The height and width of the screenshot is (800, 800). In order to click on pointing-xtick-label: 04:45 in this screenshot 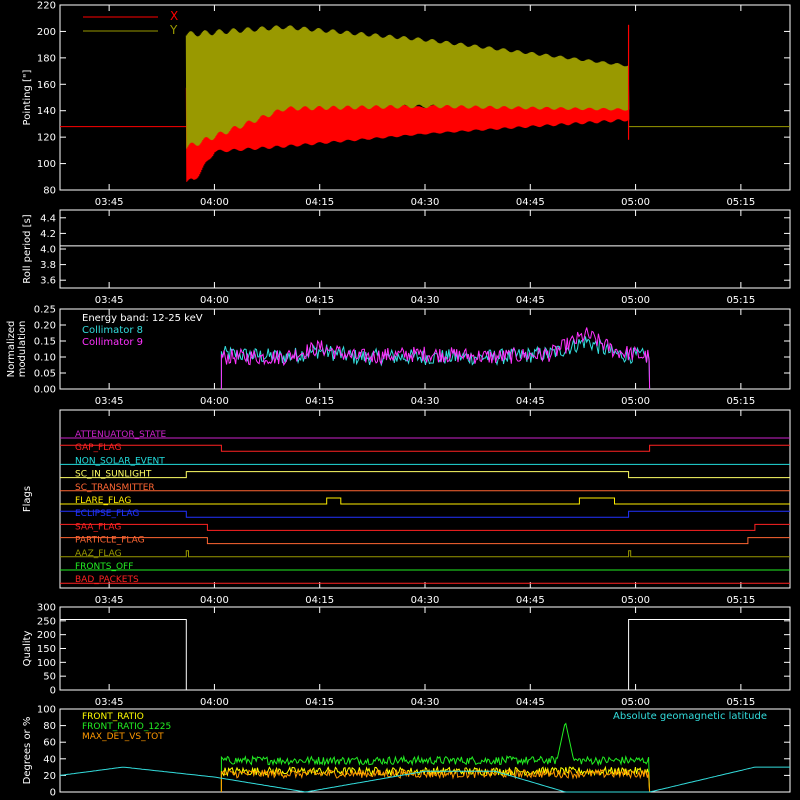, I will do `click(530, 202)`.